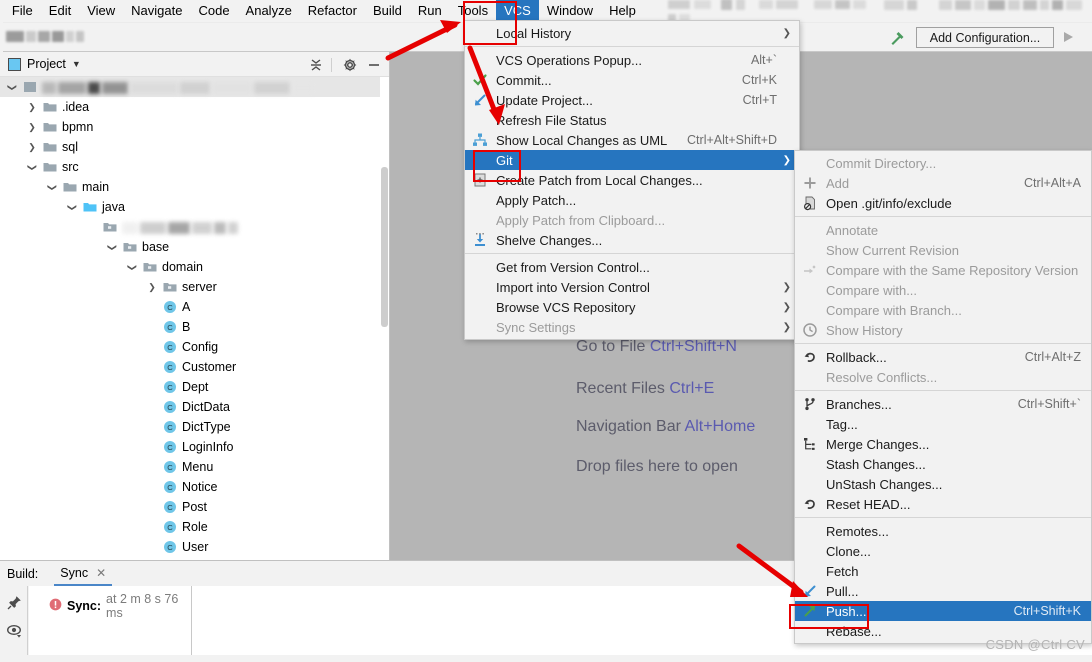 Image resolution: width=1092 pixels, height=662 pixels. Describe the element at coordinates (78, 127) in the screenshot. I see `tree-node-label: bpmn` at that location.